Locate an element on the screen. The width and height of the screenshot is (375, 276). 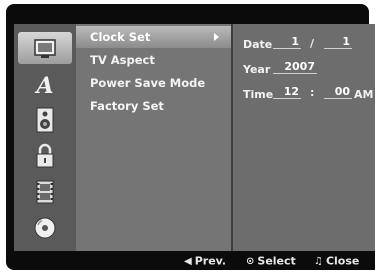
tab-disc is located at coordinates (45, 228).